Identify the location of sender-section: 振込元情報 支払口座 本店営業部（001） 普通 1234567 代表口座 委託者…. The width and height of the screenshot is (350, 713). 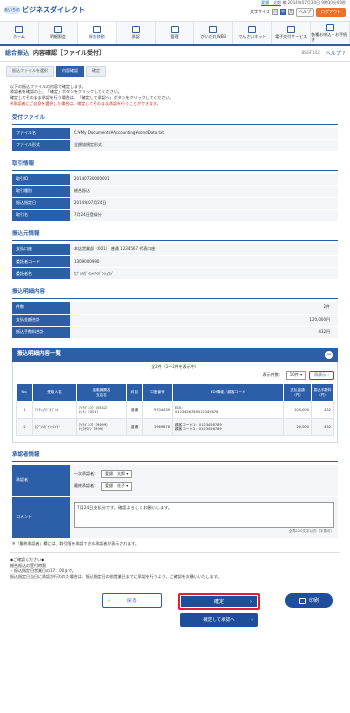
(175, 256).